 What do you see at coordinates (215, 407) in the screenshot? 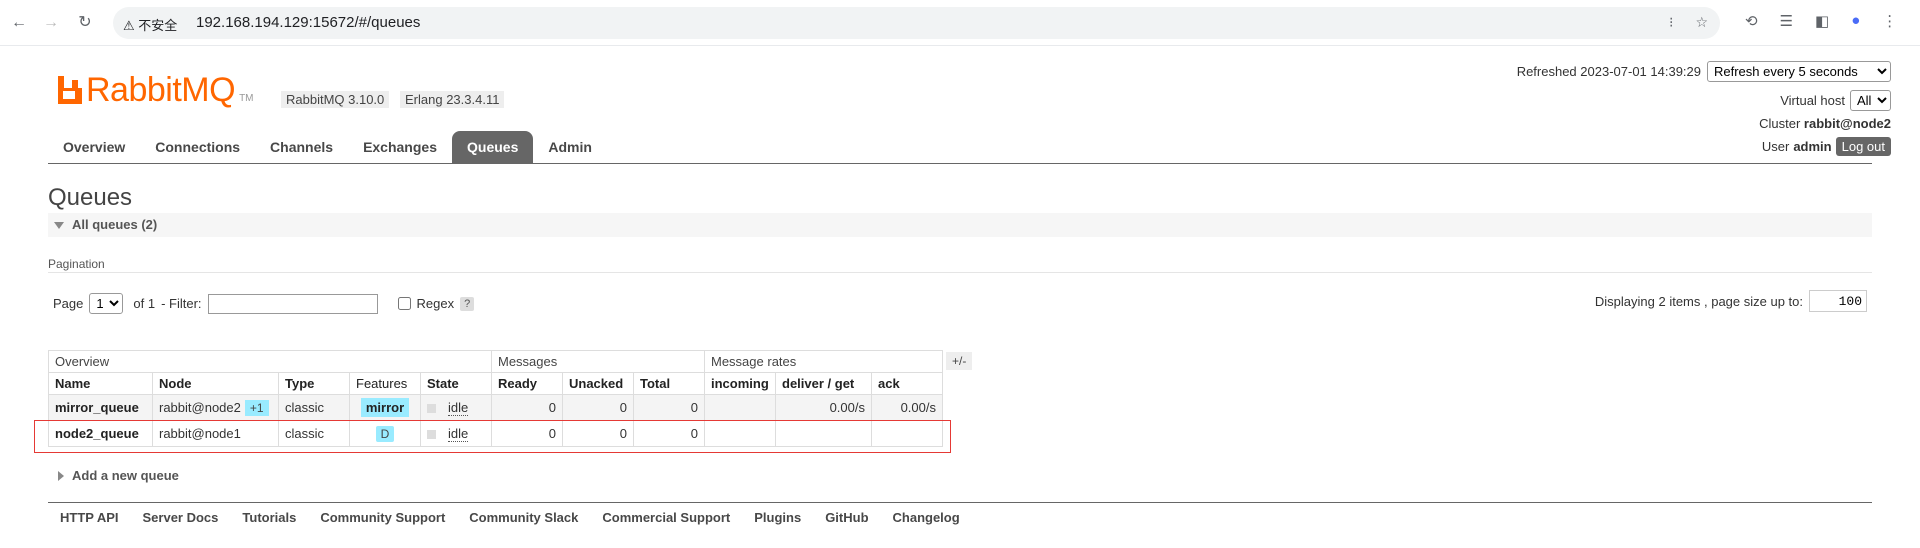
I see `queue-node: rabbit@node2 +1` at bounding box center [215, 407].